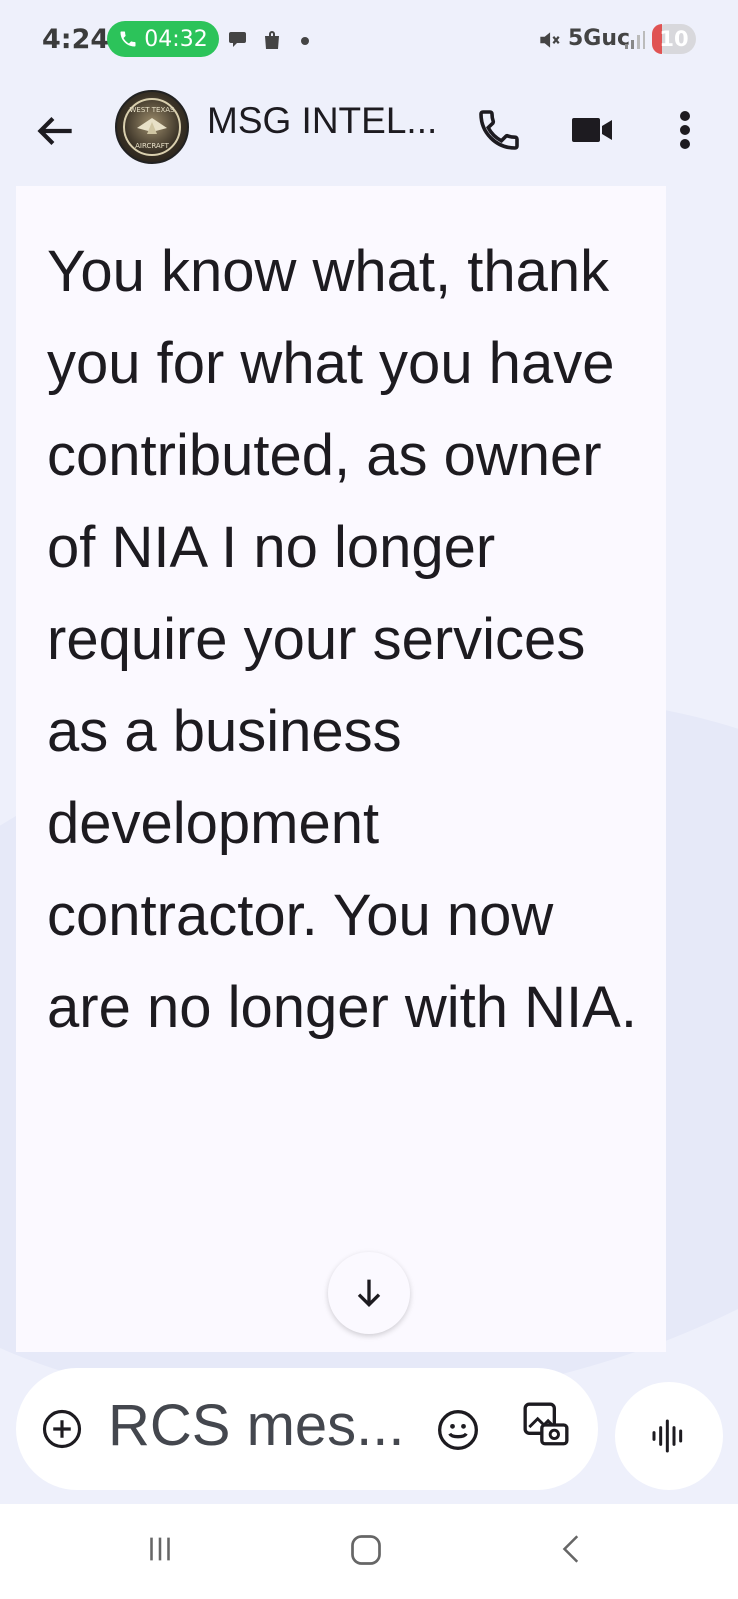 This screenshot has height=1599, width=738. I want to click on home-icon, so click(366, 1550).